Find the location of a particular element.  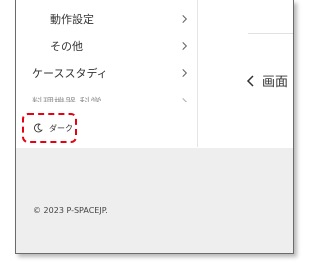

sidebar-item-label: その他 is located at coordinates (66, 46).